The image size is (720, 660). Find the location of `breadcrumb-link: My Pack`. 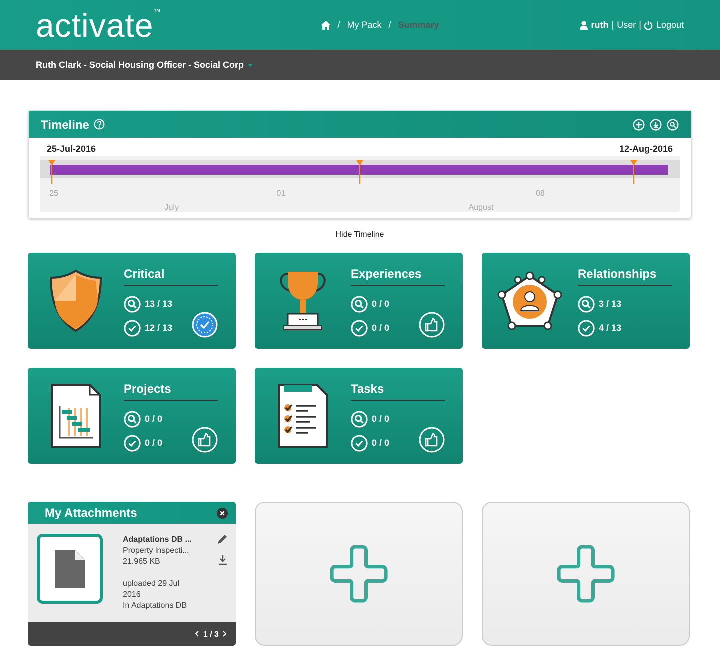

breadcrumb-link: My Pack is located at coordinates (364, 25).